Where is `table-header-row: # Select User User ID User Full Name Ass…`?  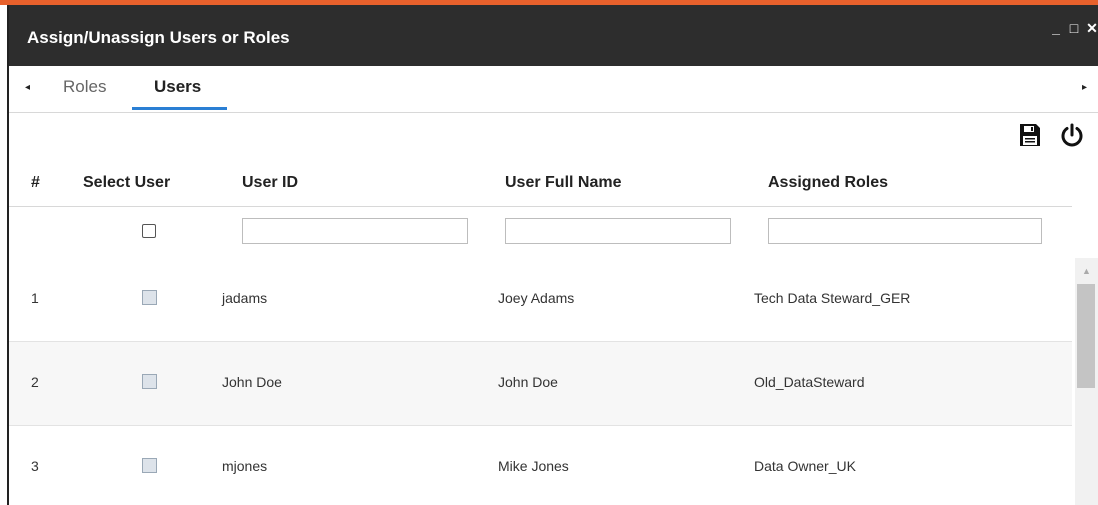
table-header-row: # Select User User ID User Full Name Ass… is located at coordinates (540, 183).